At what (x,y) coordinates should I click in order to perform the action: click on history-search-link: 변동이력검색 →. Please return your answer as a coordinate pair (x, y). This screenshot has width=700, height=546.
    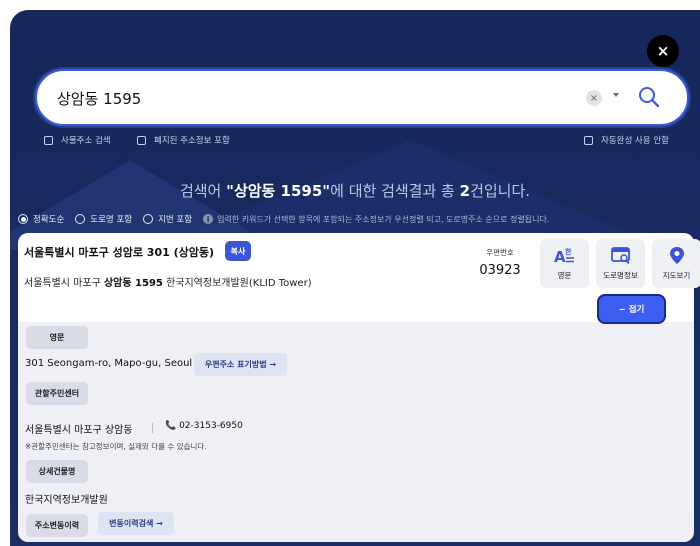
    Looking at the image, I should click on (136, 523).